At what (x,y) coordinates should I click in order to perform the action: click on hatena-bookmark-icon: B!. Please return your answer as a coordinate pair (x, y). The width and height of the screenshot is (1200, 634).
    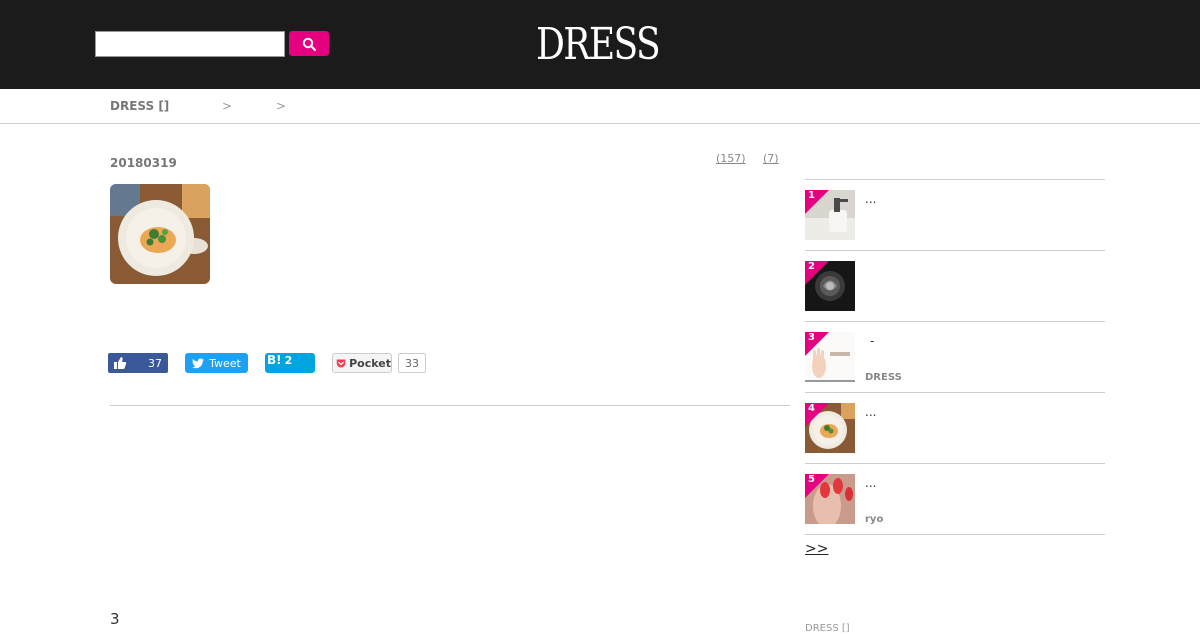
    Looking at the image, I should click on (274, 360).